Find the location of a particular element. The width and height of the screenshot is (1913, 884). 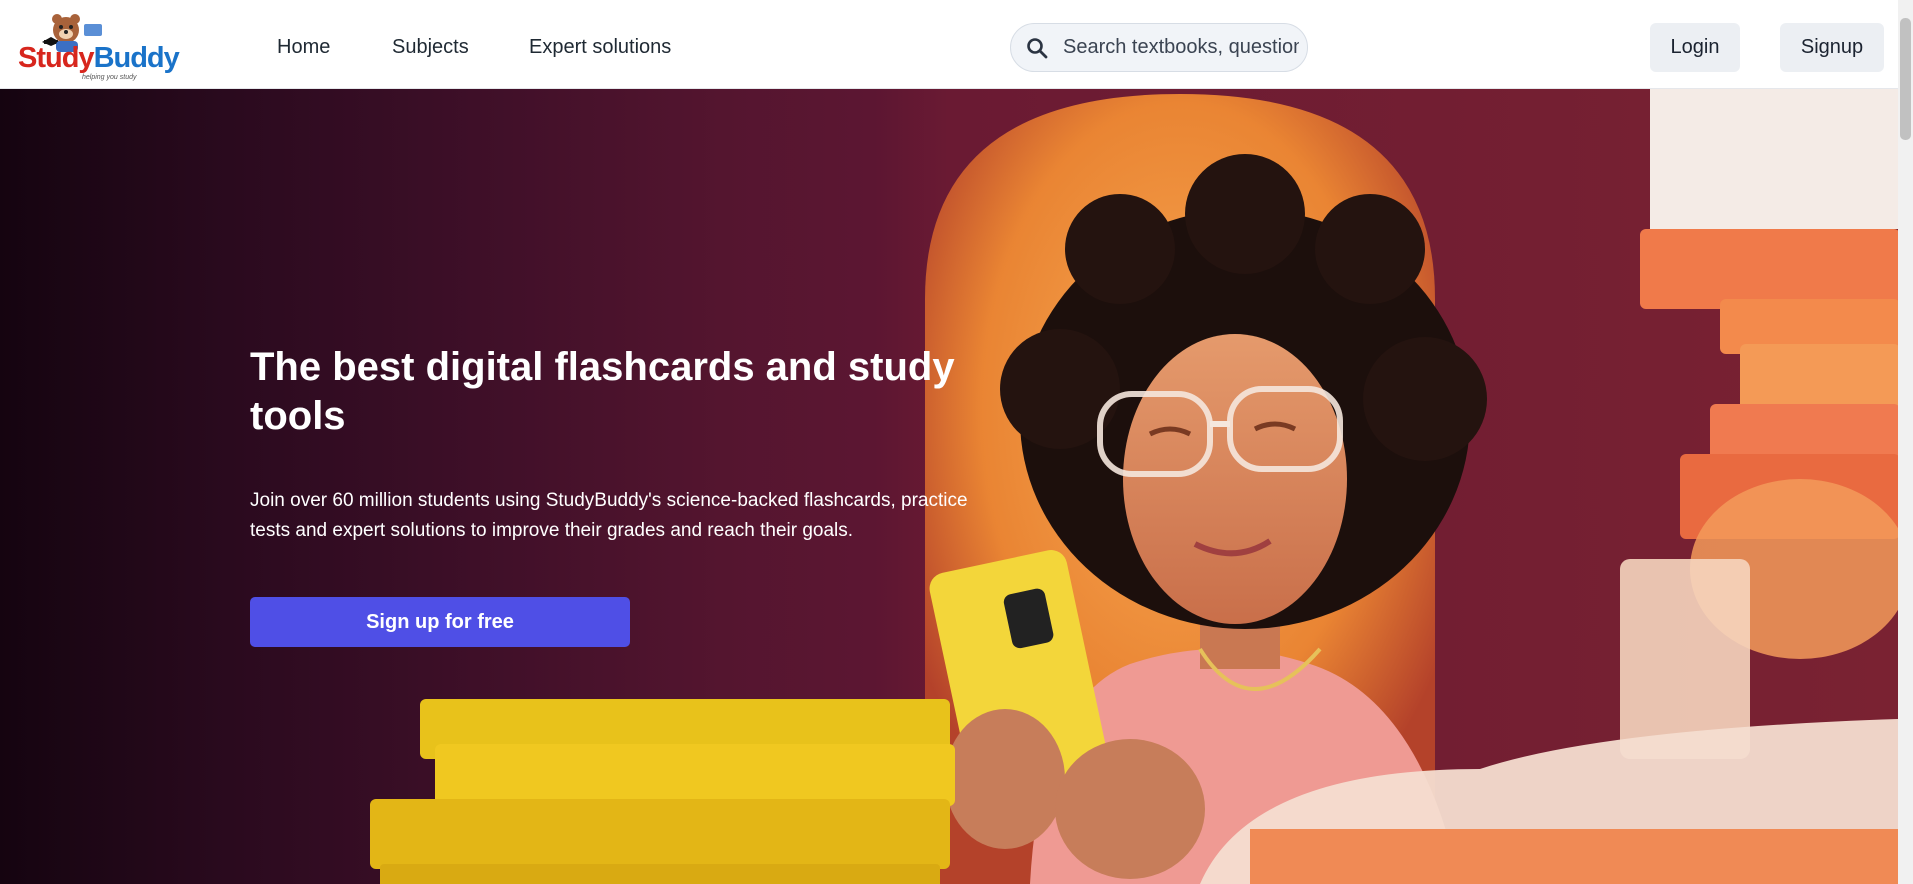

orange-book-stack is located at coordinates (1774, 159).